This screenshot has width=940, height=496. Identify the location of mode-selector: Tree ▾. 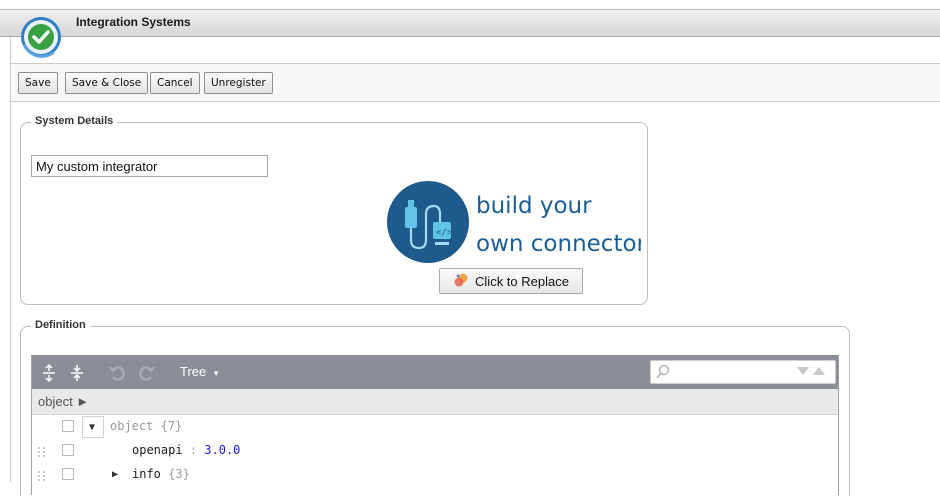
(199, 371).